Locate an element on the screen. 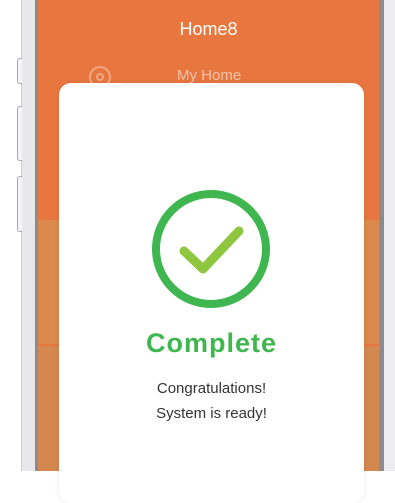 Image resolution: width=395 pixels, height=503 pixels. phone-side-right is located at coordinates (389, 235).